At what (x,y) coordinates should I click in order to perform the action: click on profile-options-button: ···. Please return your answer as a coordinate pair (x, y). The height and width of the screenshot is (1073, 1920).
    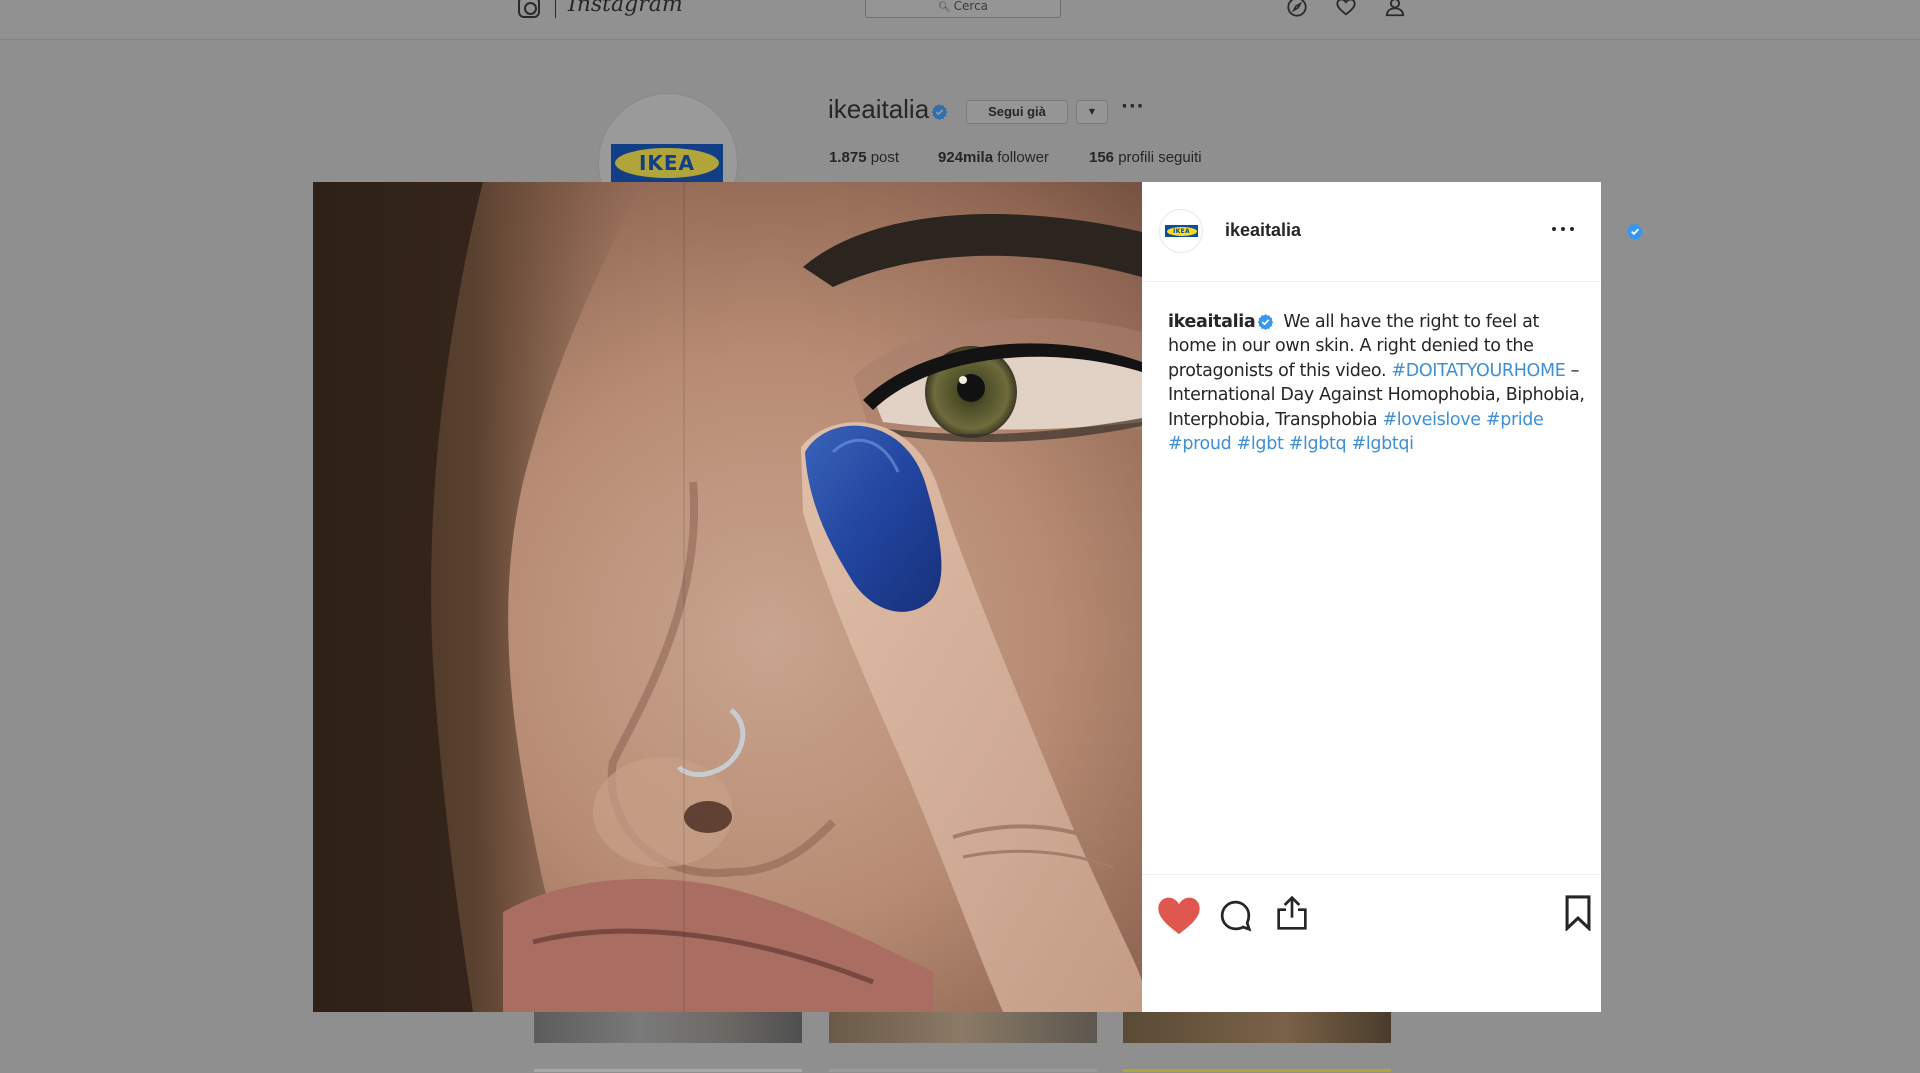
    Looking at the image, I should click on (1133, 106).